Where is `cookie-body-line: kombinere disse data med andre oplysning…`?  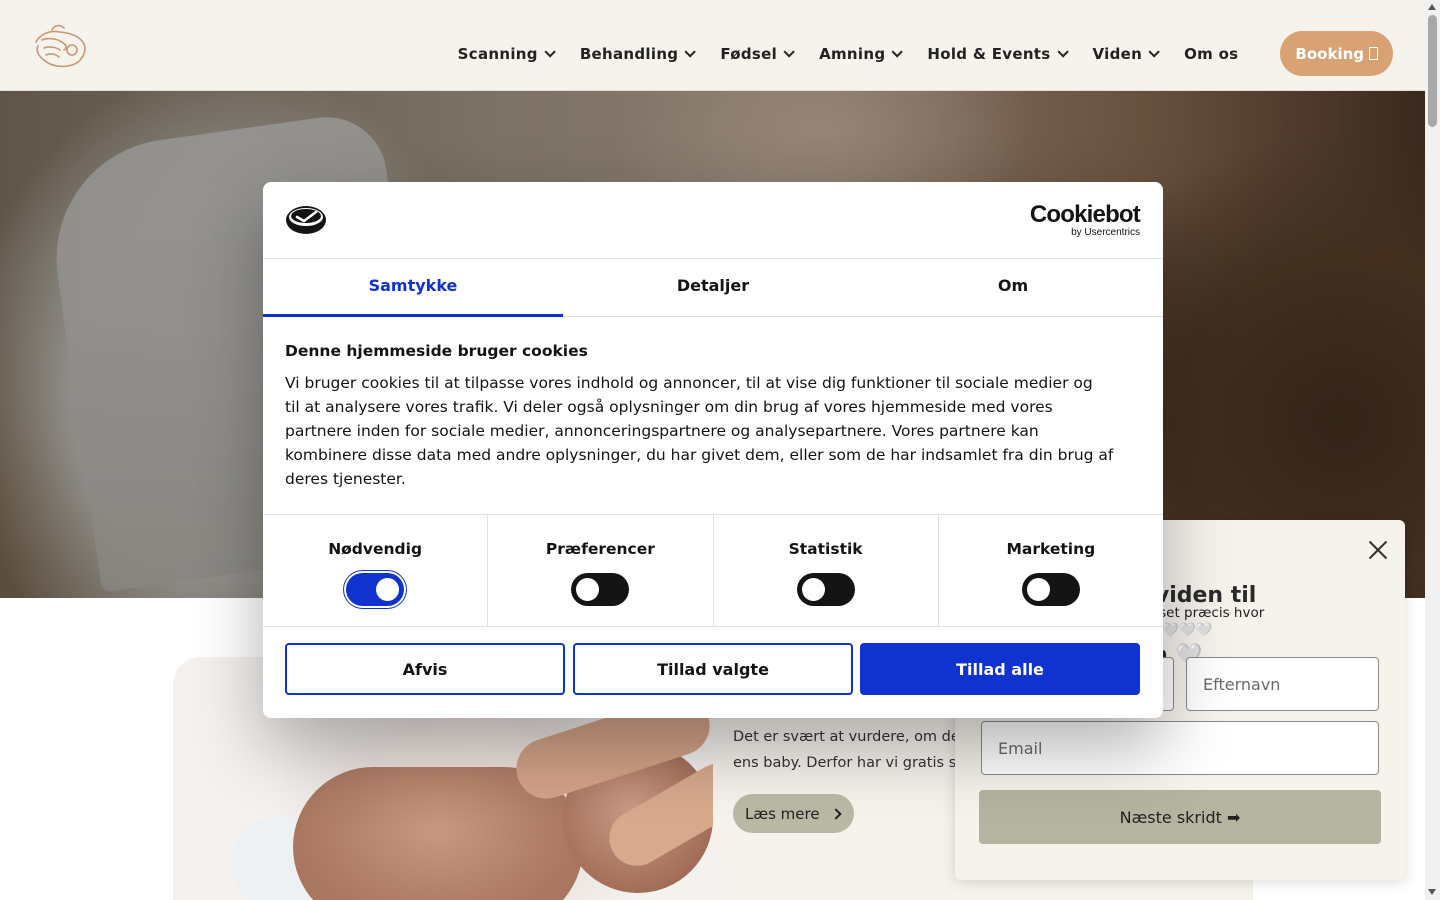 cookie-body-line: kombinere disse data med andre oplysning… is located at coordinates (699, 455).